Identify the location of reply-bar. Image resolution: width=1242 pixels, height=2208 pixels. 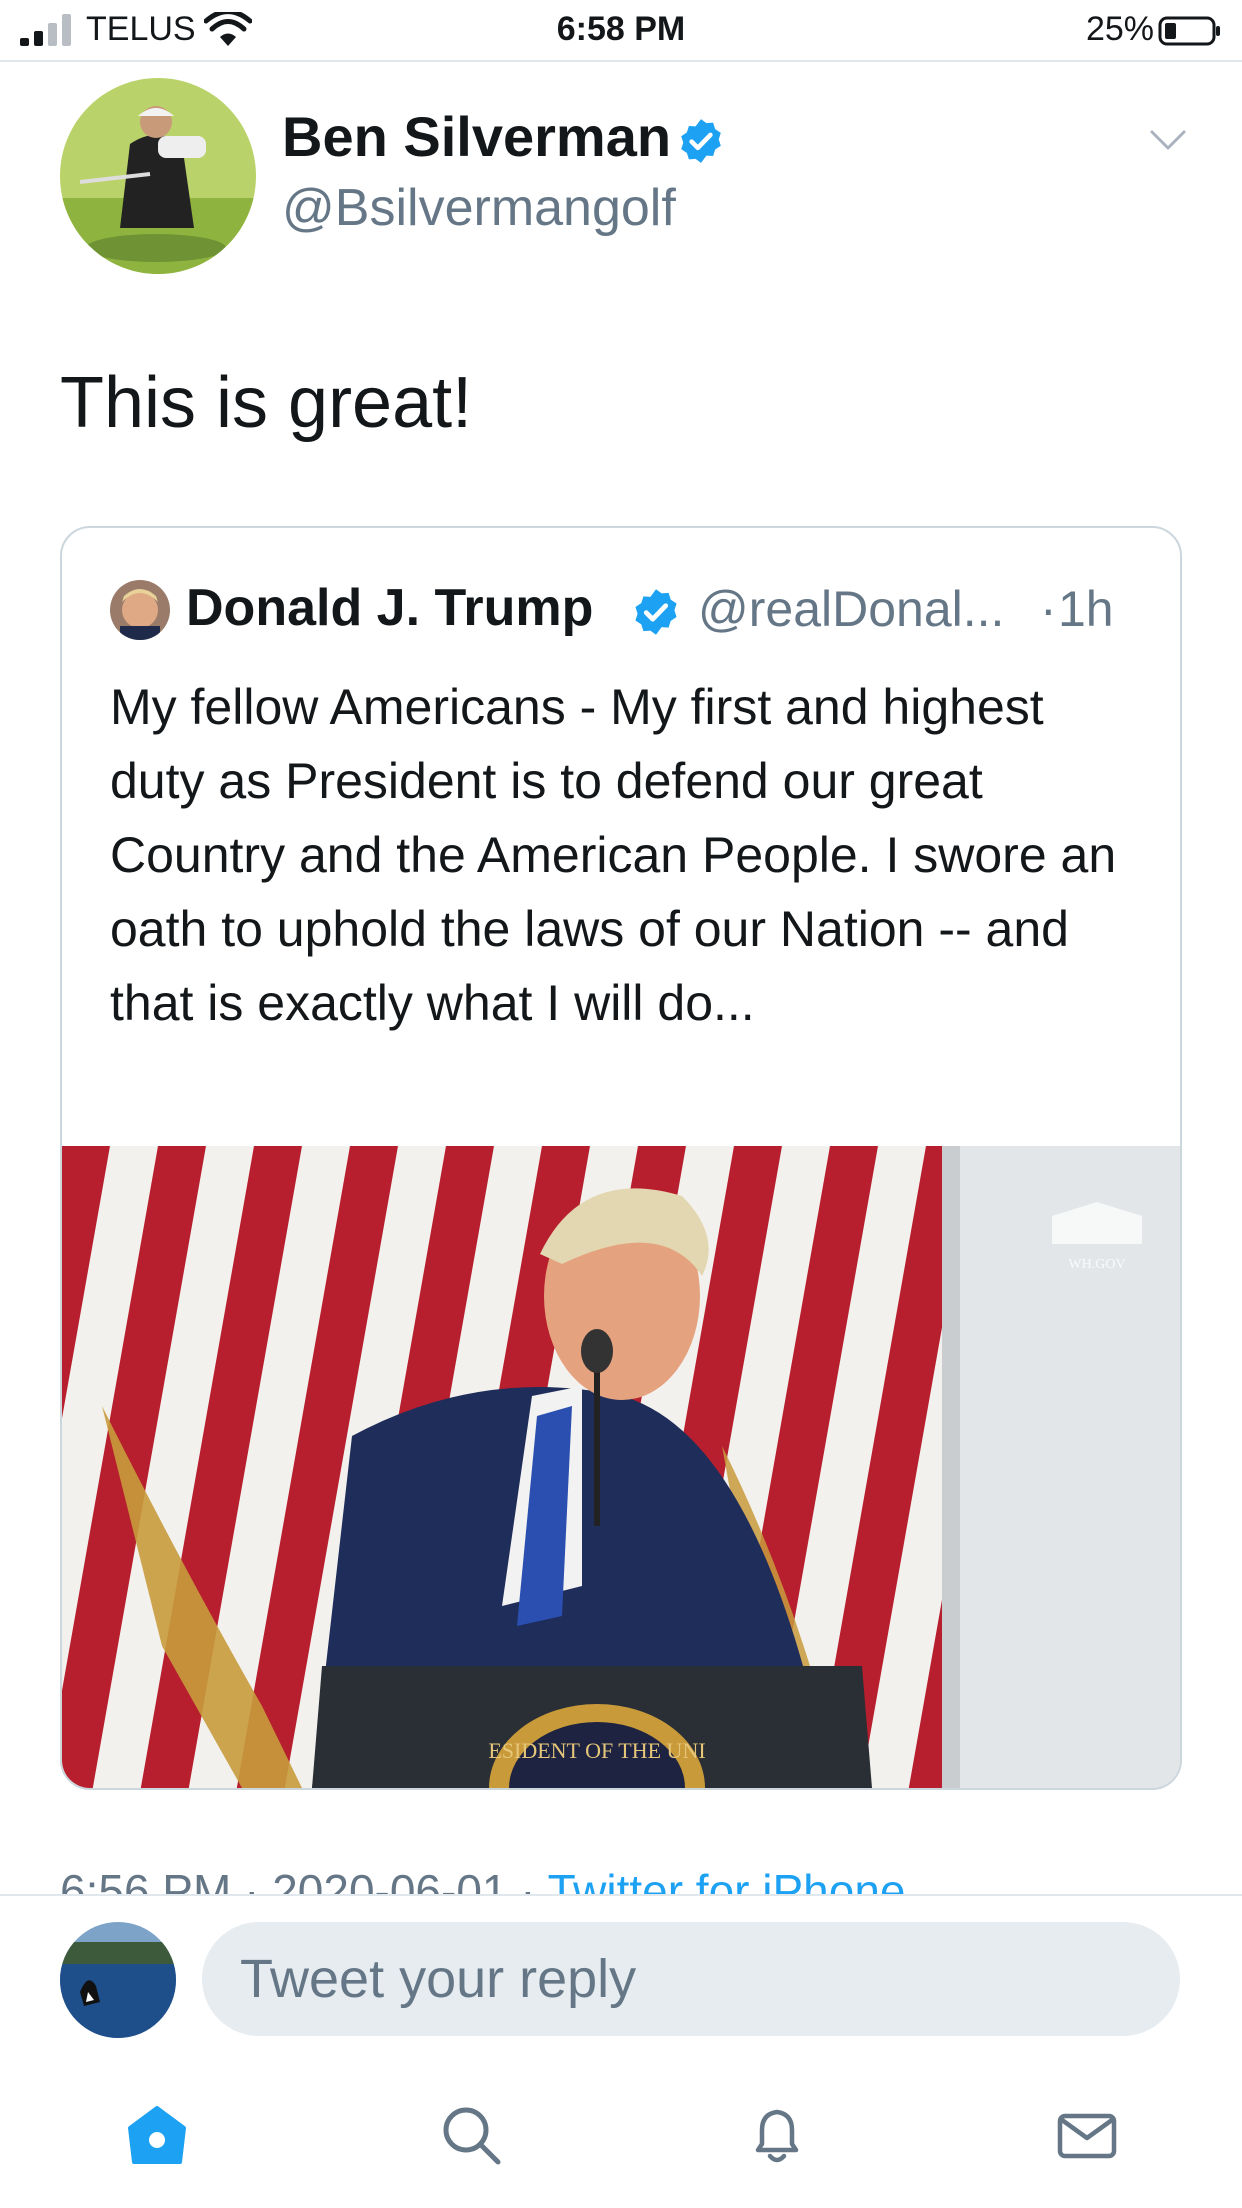
(621, 1977).